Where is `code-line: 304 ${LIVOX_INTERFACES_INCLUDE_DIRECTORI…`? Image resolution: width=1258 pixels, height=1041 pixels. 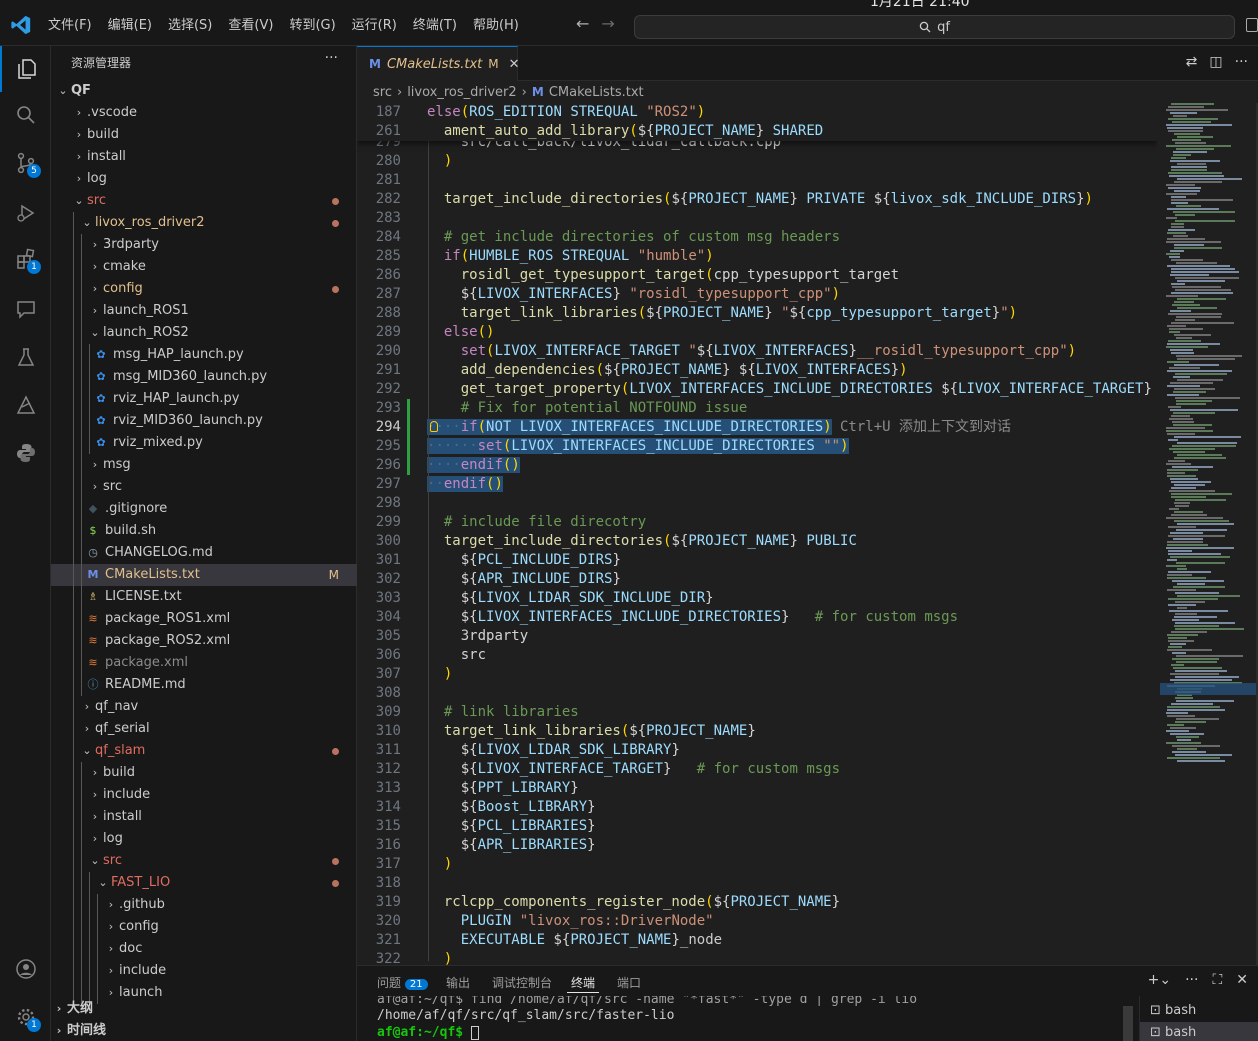
code-line: 304 ${LIVOX_INTERFACES_INCLUDE_DIRECTORI… is located at coordinates (757, 617).